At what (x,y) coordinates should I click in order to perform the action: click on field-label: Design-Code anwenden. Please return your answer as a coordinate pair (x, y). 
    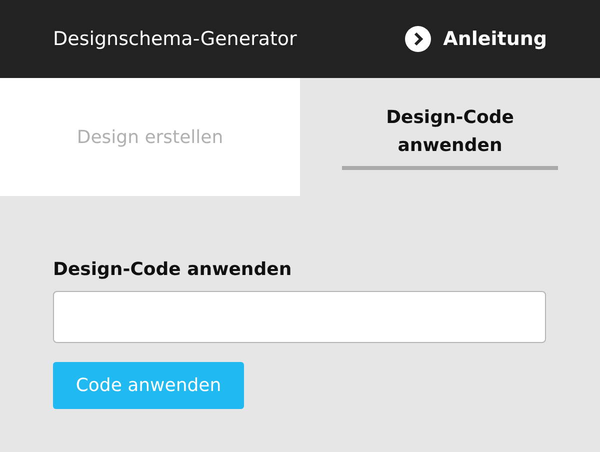
    Looking at the image, I should click on (173, 270).